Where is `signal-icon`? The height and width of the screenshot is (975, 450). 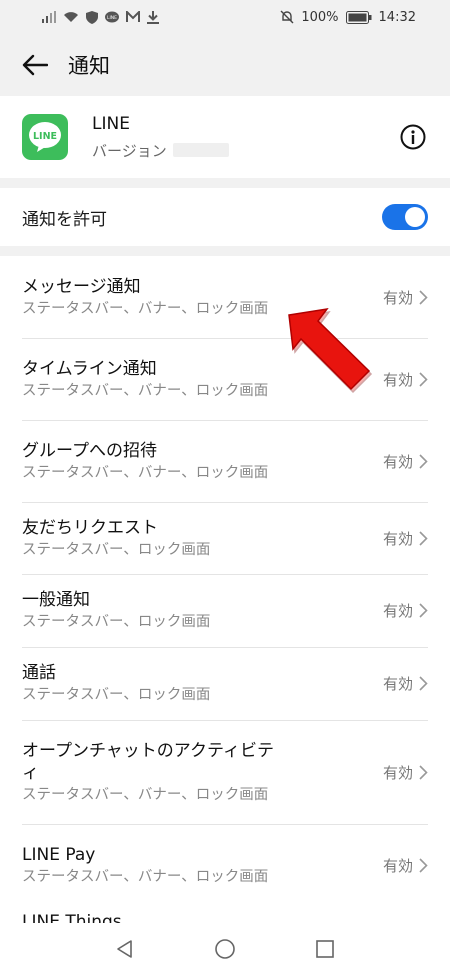 signal-icon is located at coordinates (49, 17).